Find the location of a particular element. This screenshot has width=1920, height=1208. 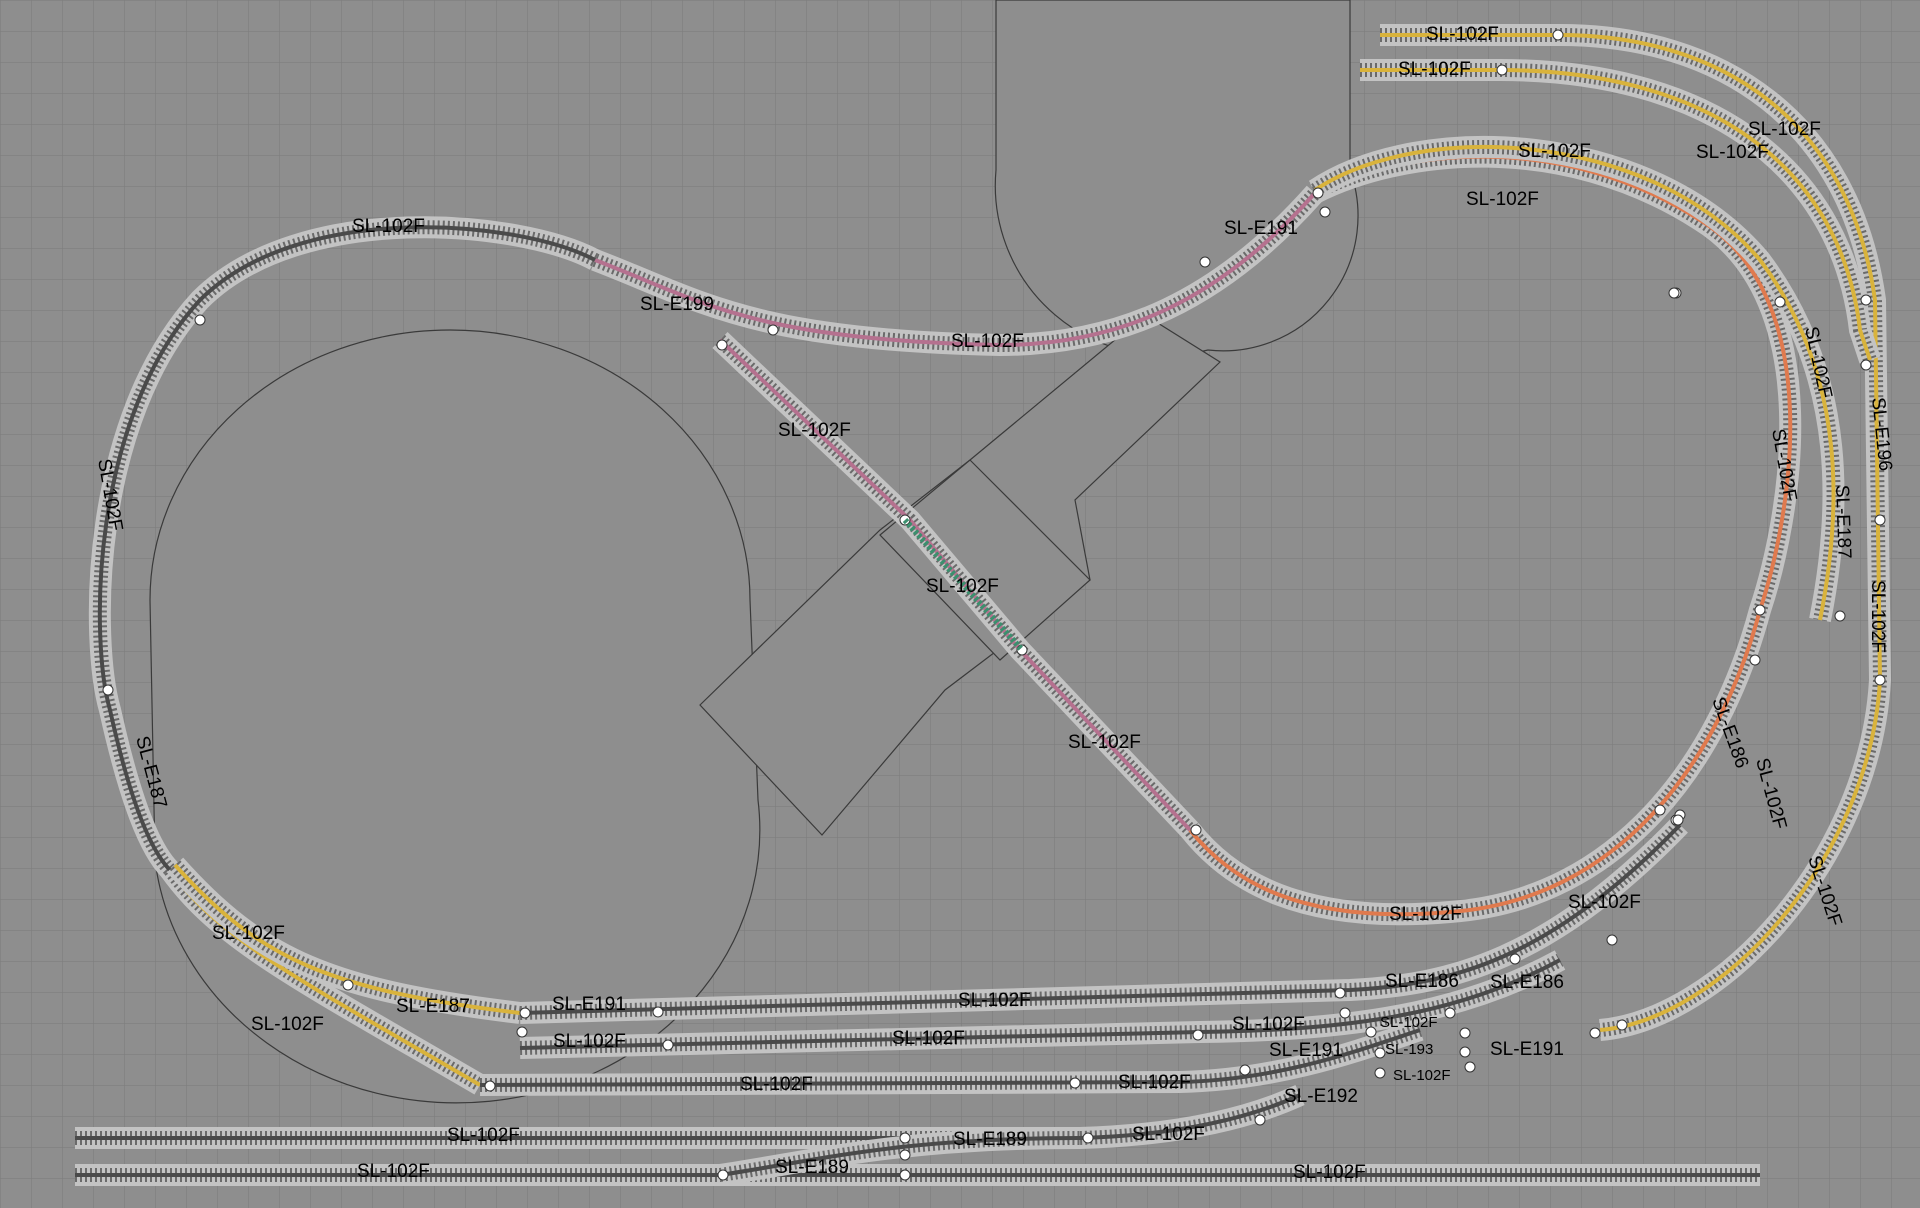

track-label: SL-E199 is located at coordinates (677, 304).